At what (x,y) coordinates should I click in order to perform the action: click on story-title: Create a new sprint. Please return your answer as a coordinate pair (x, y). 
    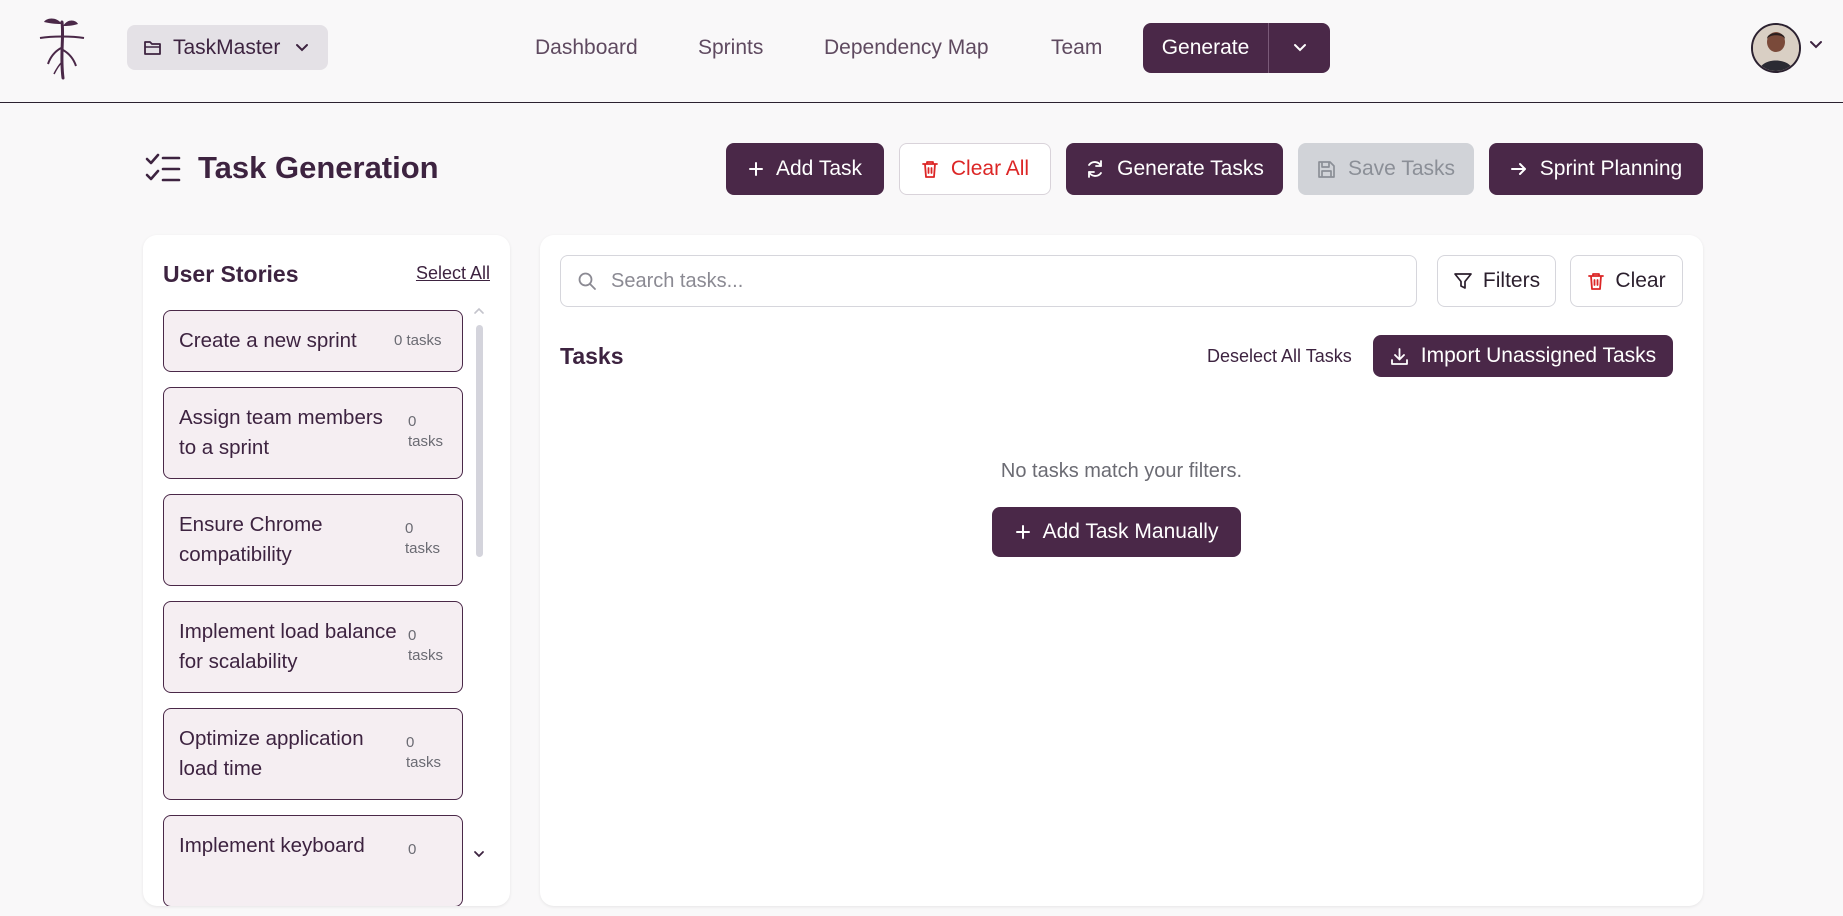
    Looking at the image, I should click on (268, 340).